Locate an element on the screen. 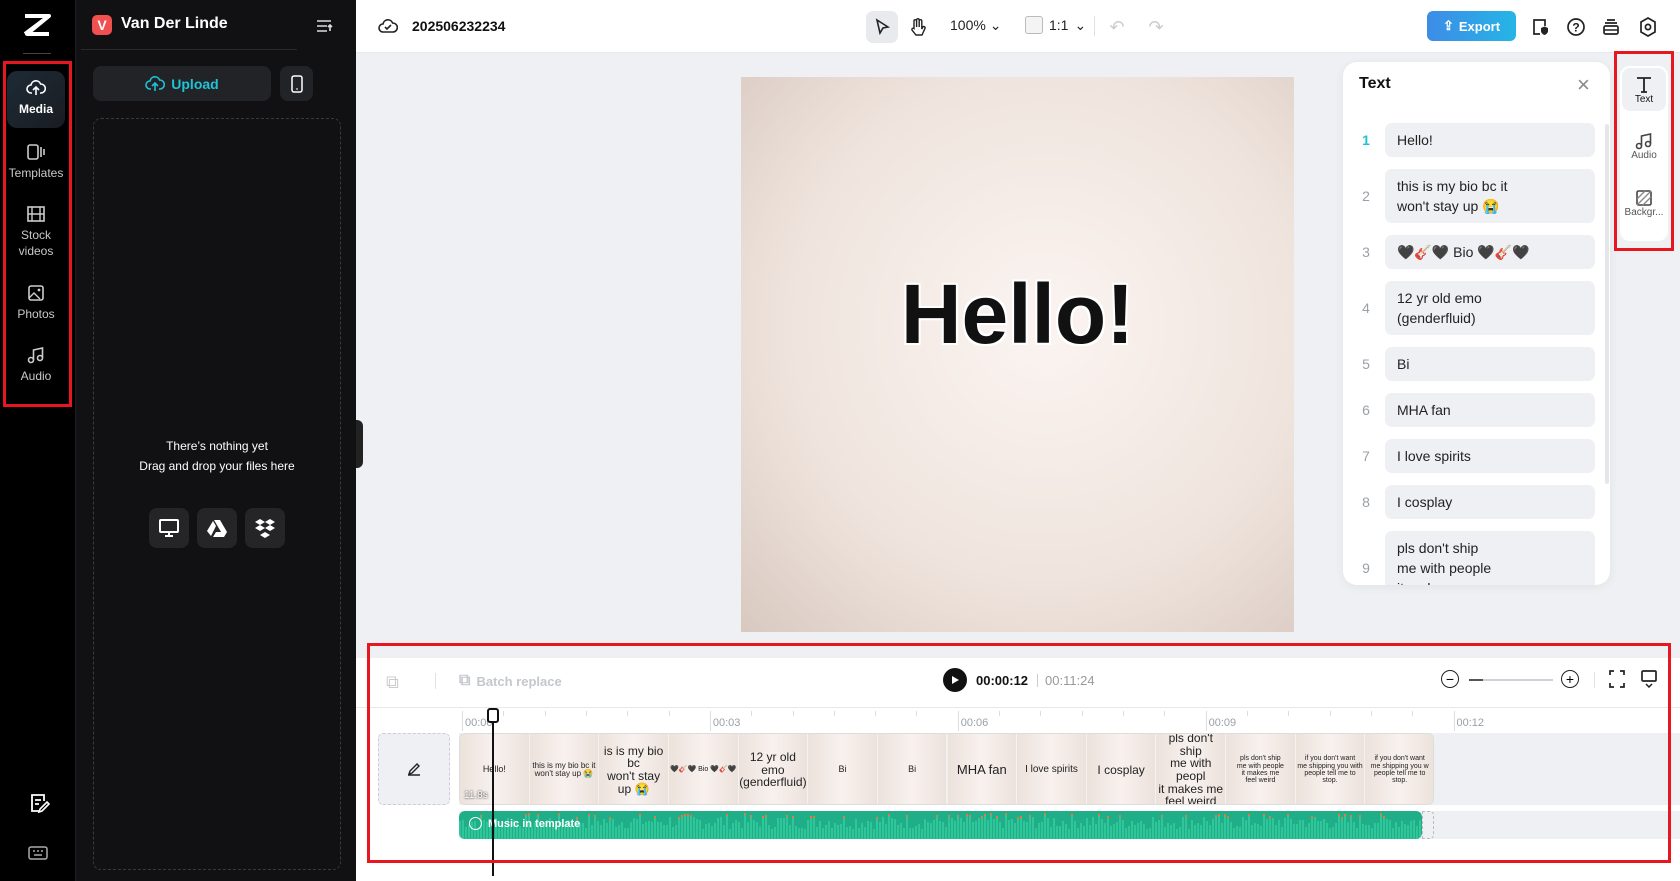  zoom-dropdown: 100% ⌄ is located at coordinates (975, 25).